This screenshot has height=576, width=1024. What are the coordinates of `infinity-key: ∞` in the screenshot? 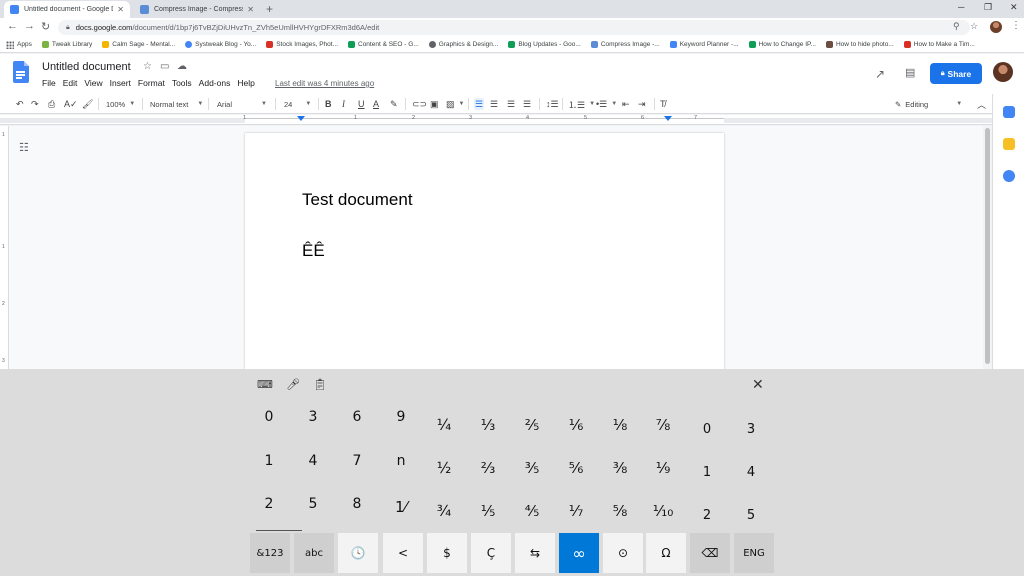 It's located at (579, 553).